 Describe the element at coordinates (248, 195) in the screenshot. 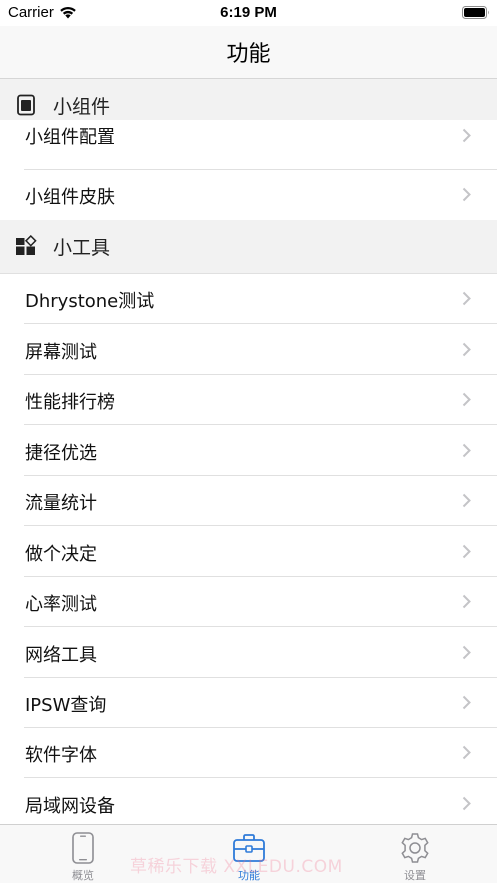

I see `list-item: 小组件皮肤` at that location.